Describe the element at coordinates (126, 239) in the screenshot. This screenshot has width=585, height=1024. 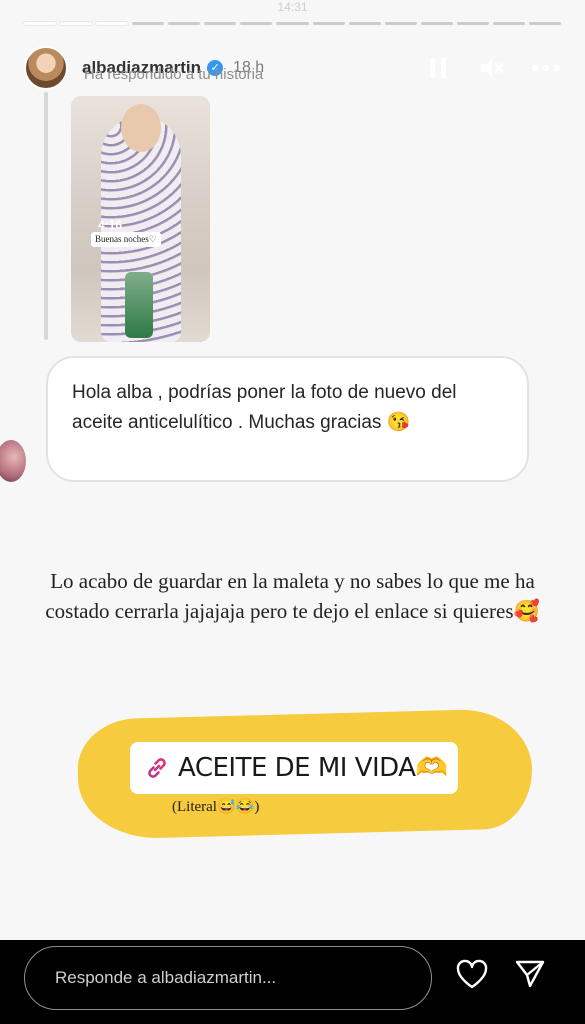
I see `thumbnail-sticker: Buenas noches♡` at that location.